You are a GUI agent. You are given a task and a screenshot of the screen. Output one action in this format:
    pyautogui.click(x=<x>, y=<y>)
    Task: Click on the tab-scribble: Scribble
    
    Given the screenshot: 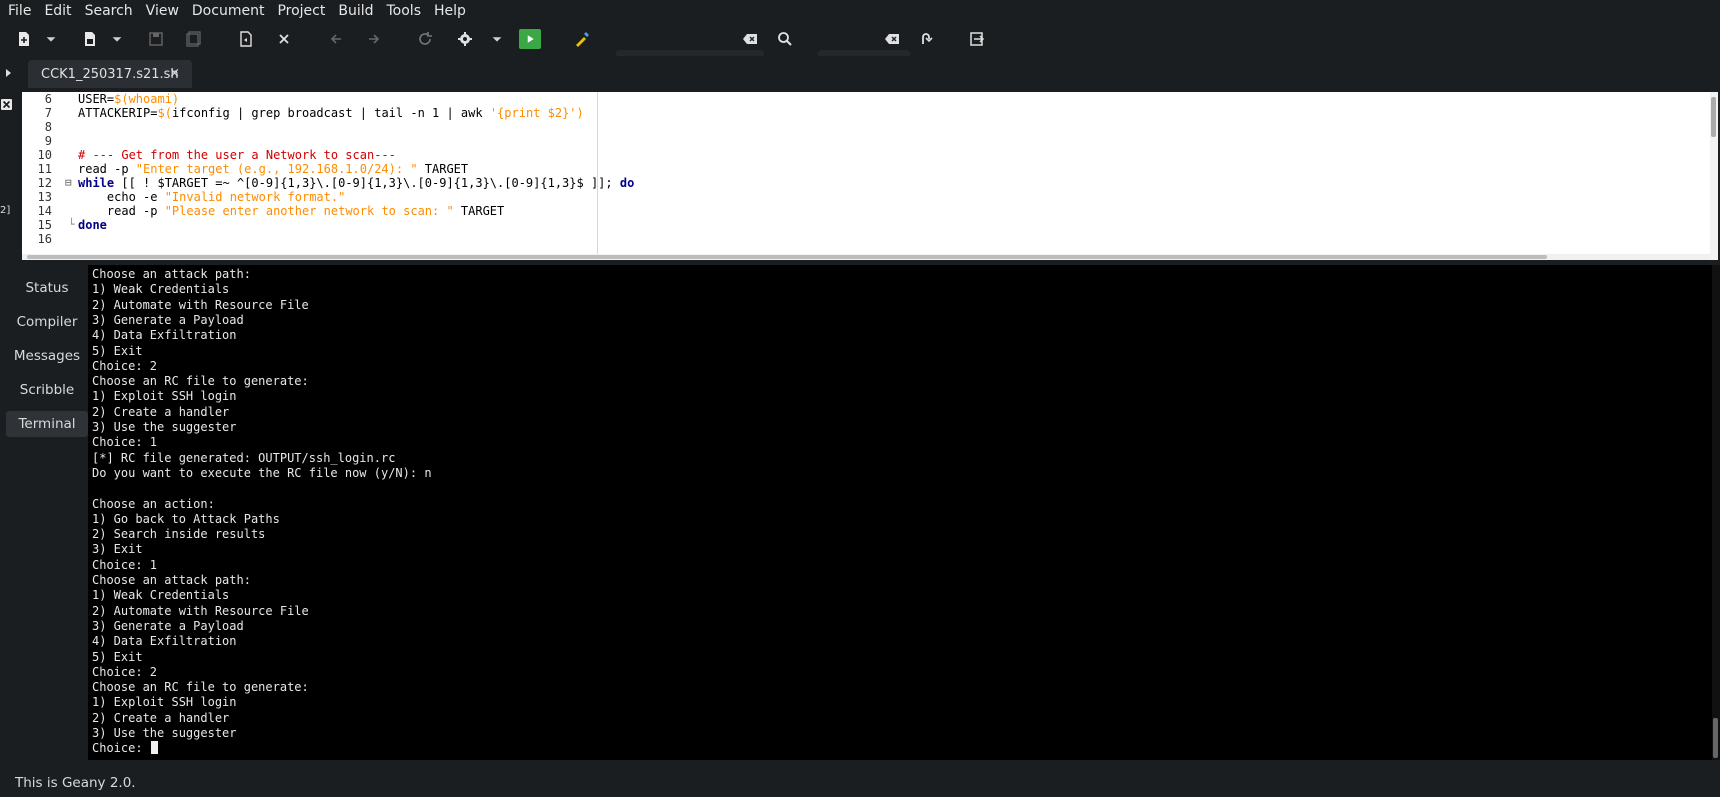 What is the action you would take?
    pyautogui.click(x=47, y=390)
    